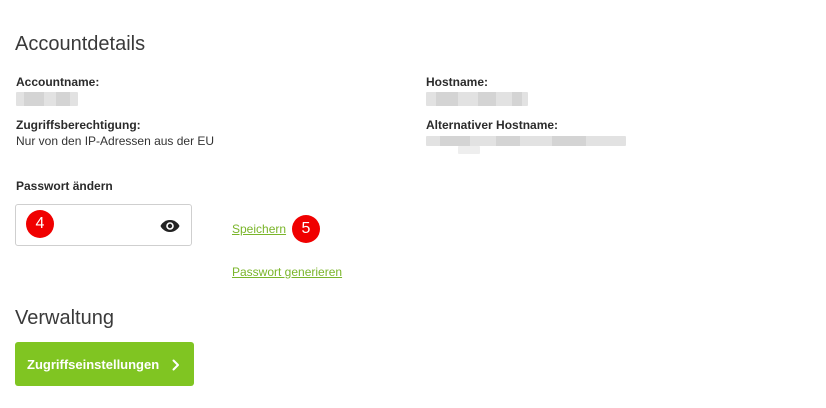 The image size is (826, 408). What do you see at coordinates (64, 186) in the screenshot?
I see `password-change-label: Passwort ändern` at bounding box center [64, 186].